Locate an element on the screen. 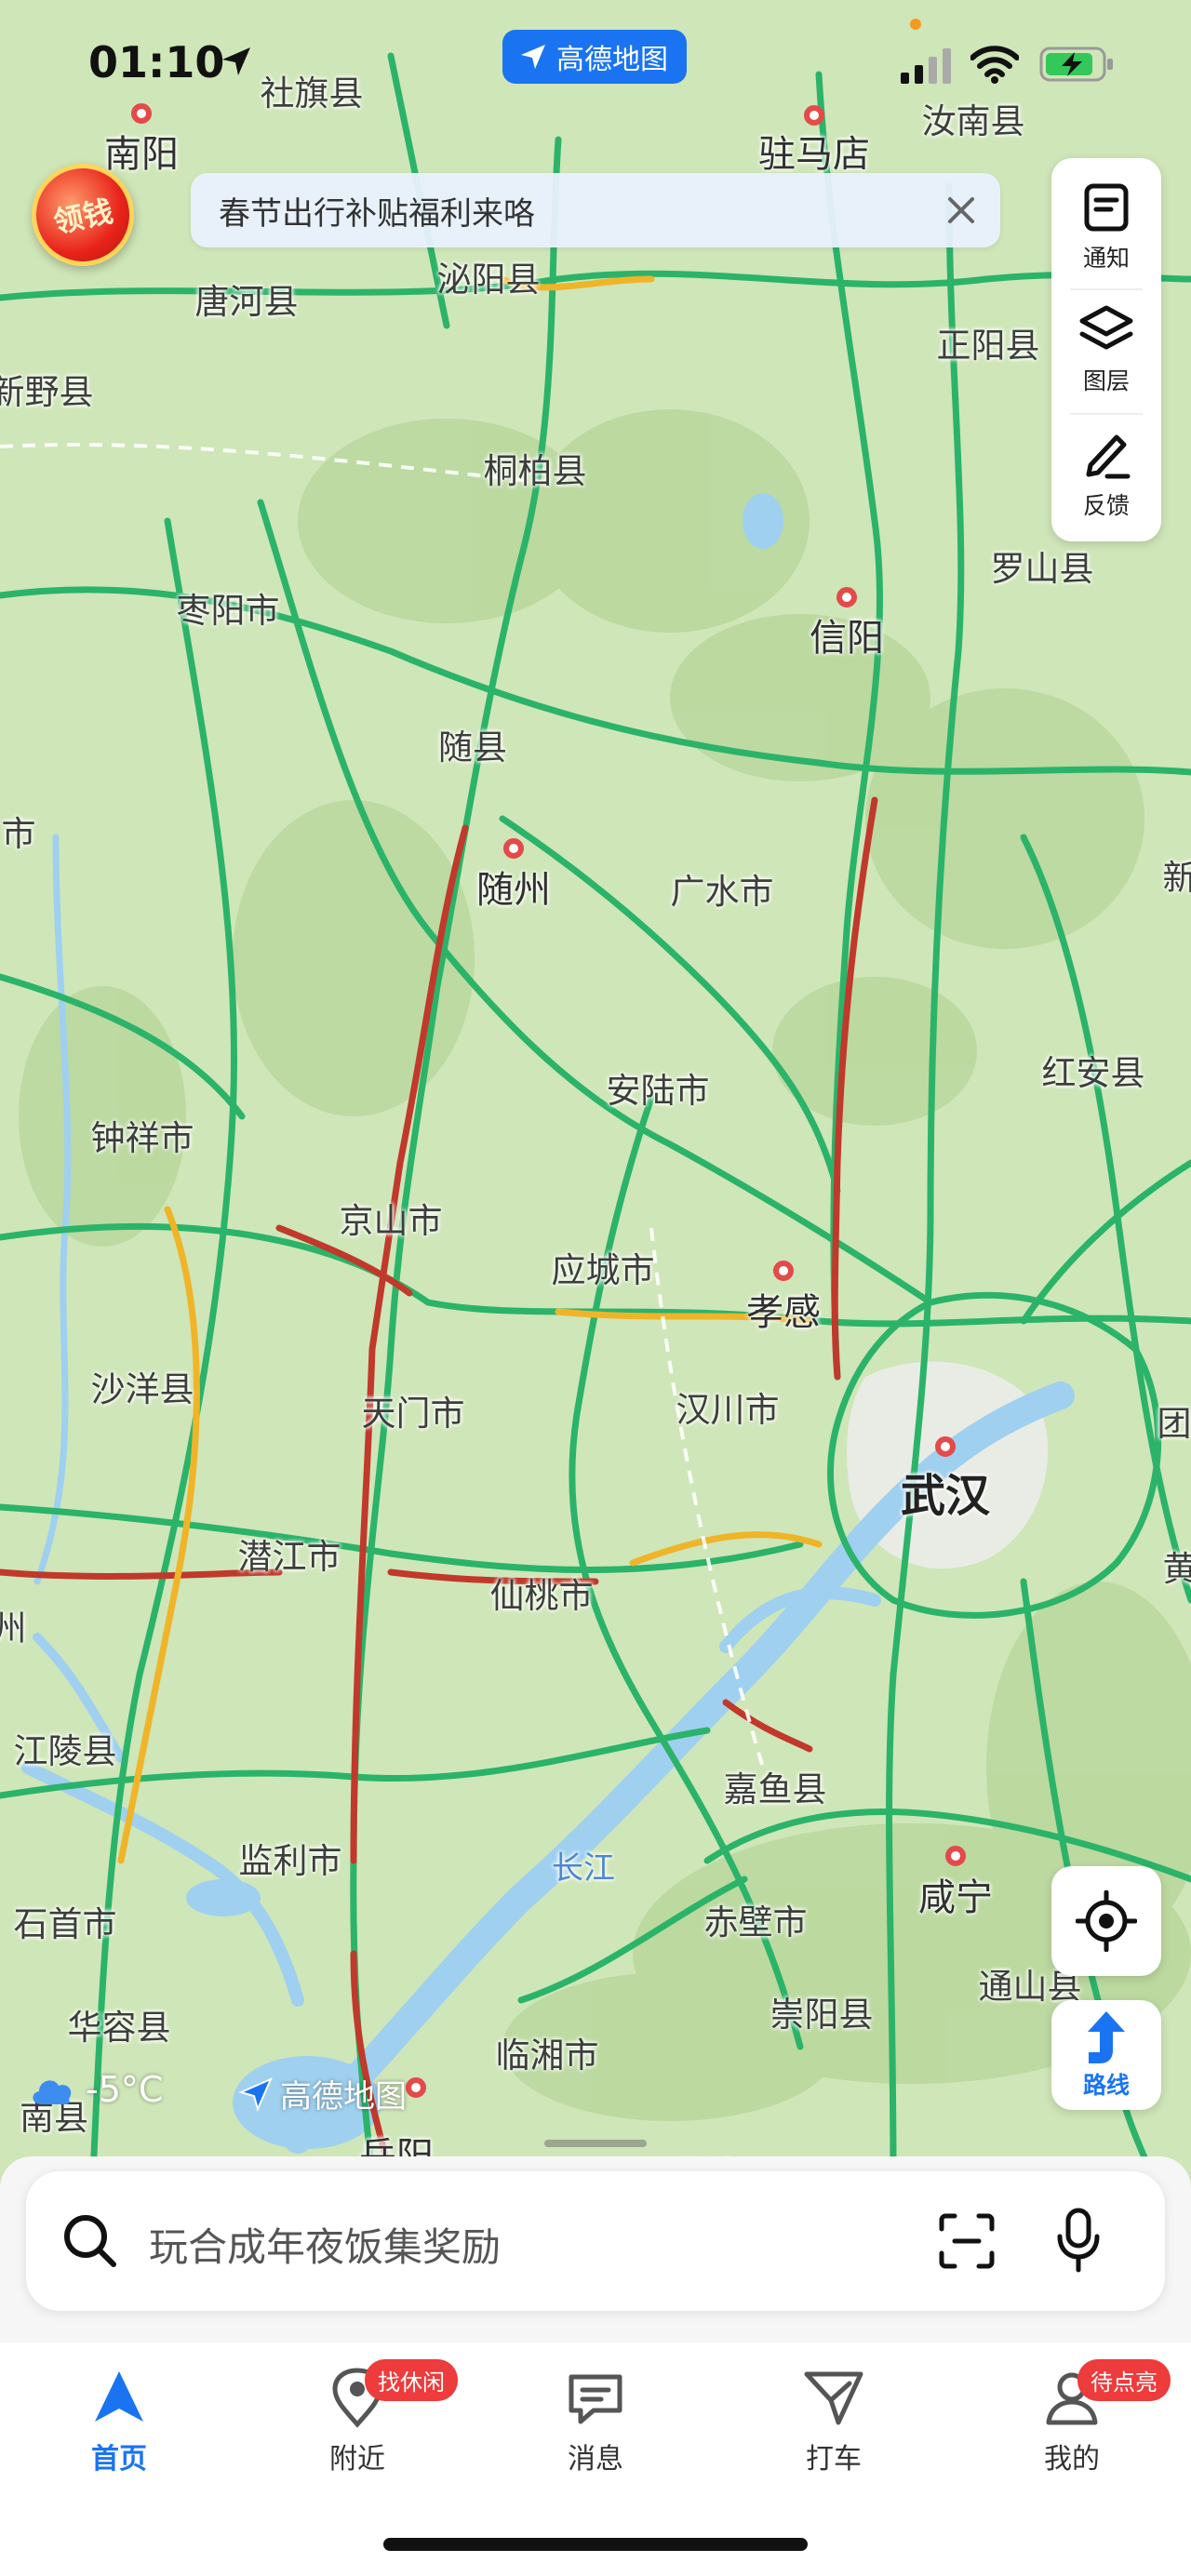  tab-taxi: 打车 is located at coordinates (833, 2420).